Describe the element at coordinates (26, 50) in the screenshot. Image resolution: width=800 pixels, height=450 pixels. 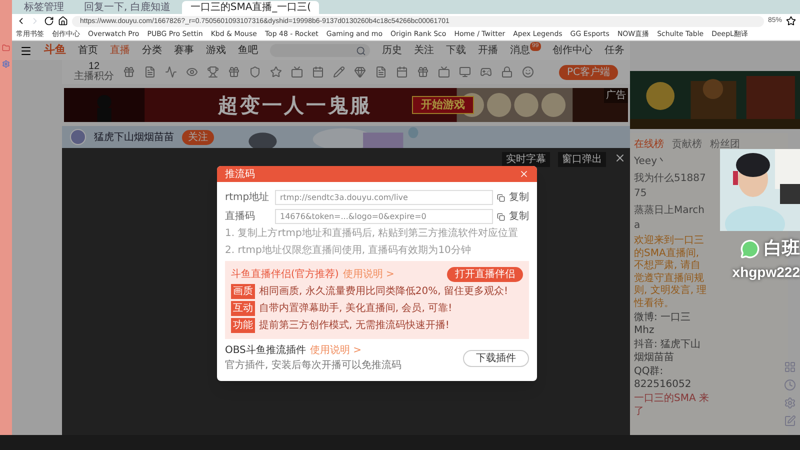
I see `menu-icon` at that location.